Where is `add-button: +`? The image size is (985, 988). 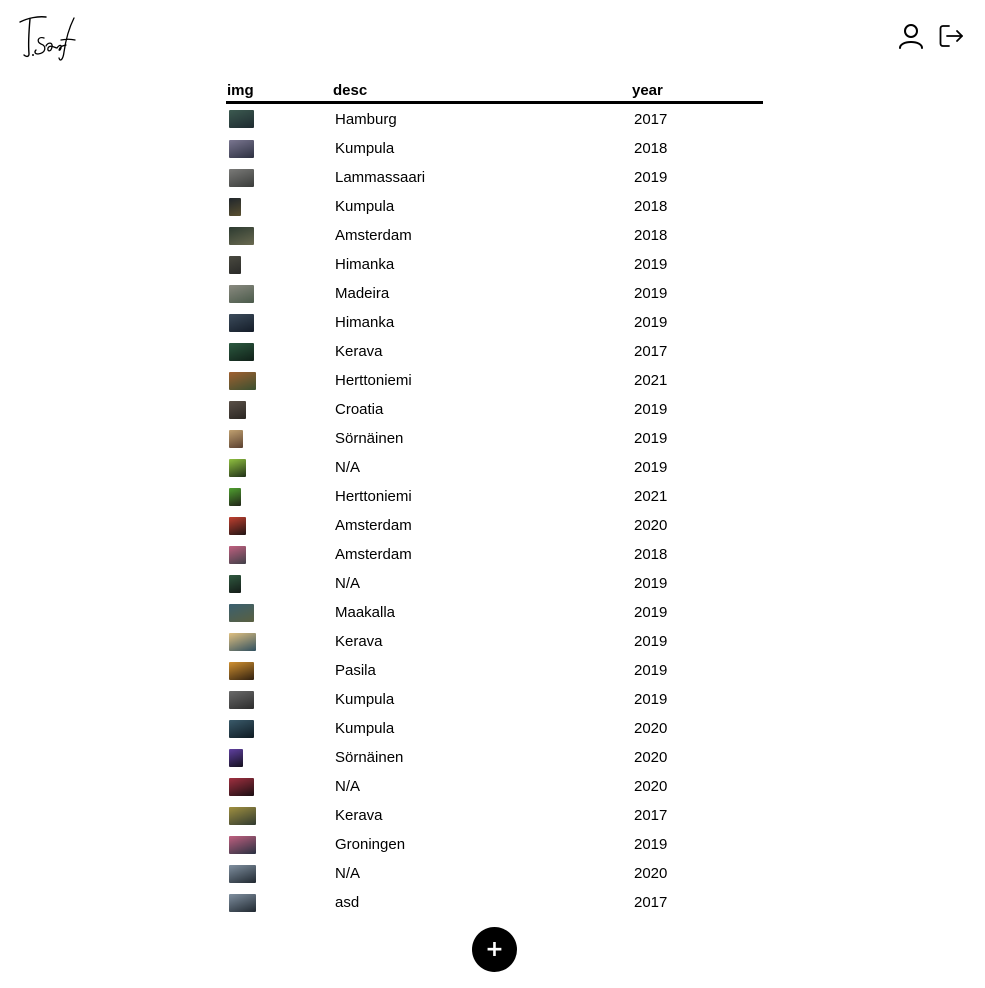
add-button: + is located at coordinates (494, 949).